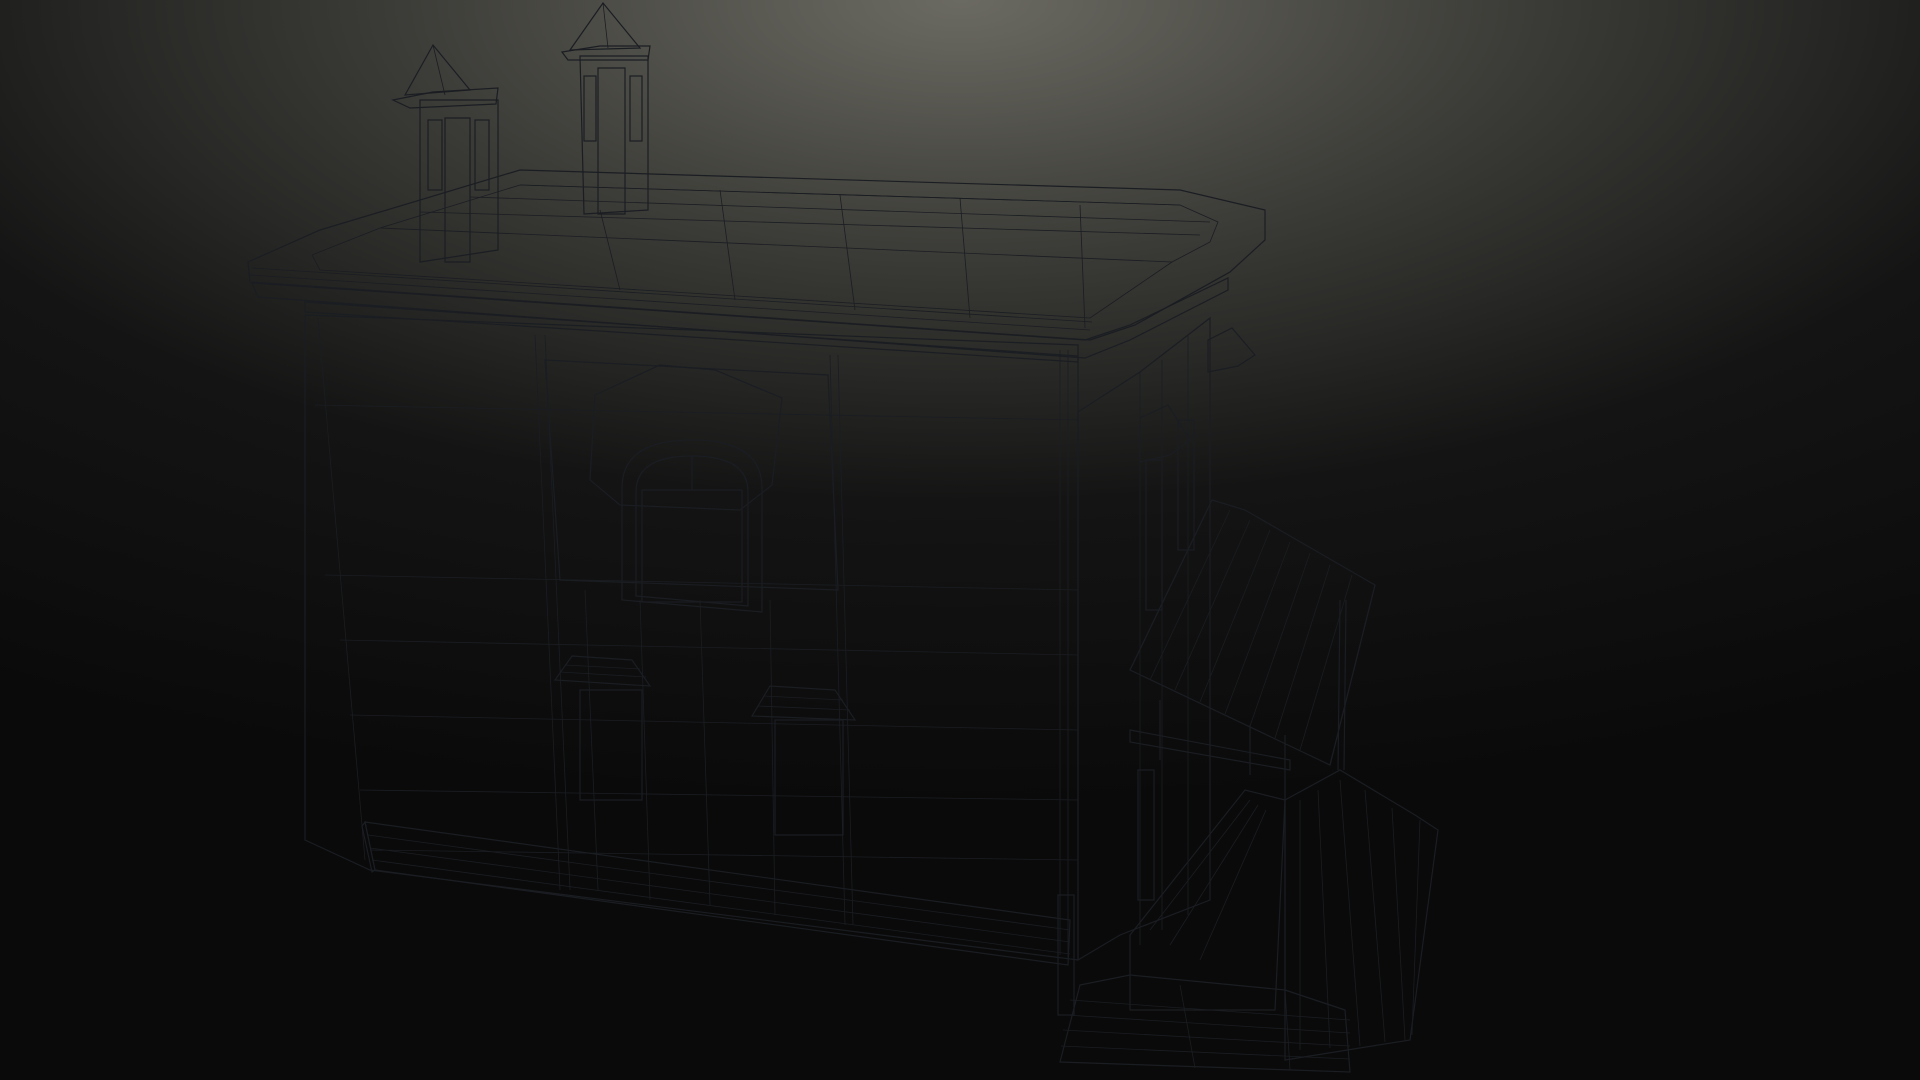 The image size is (1920, 1080). What do you see at coordinates (602, 671) in the screenshot?
I see `window-hood-left` at bounding box center [602, 671].